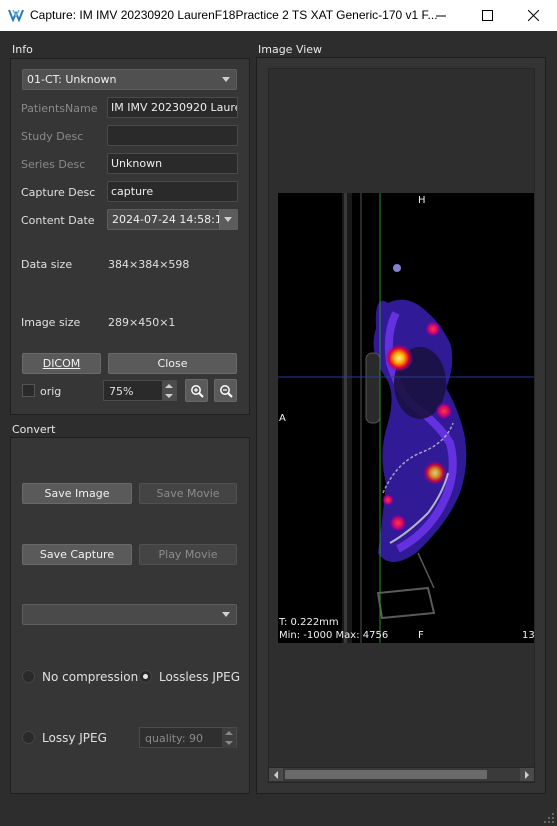 The image size is (557, 826). Describe the element at coordinates (149, 264) in the screenshot. I see `data-size-value: 384×384×598` at that location.